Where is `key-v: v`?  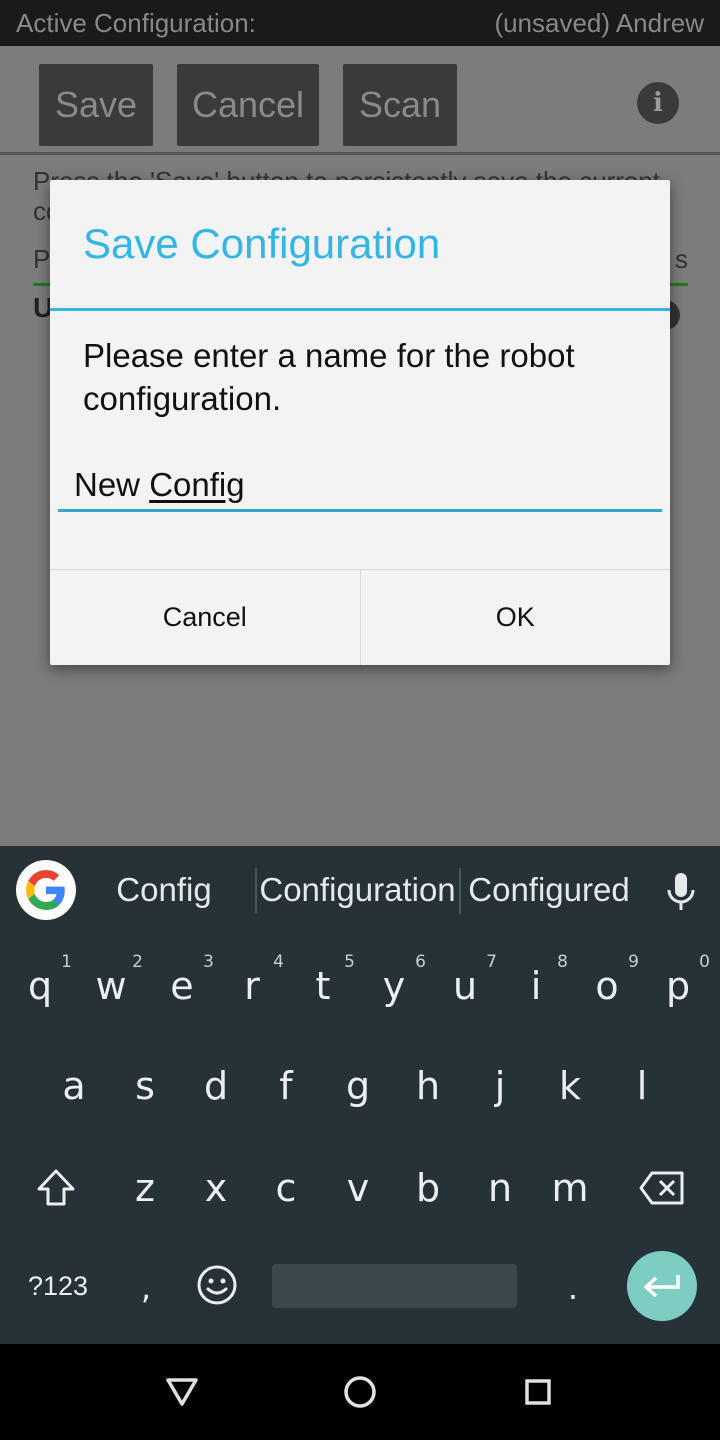 key-v: v is located at coordinates (358, 1188).